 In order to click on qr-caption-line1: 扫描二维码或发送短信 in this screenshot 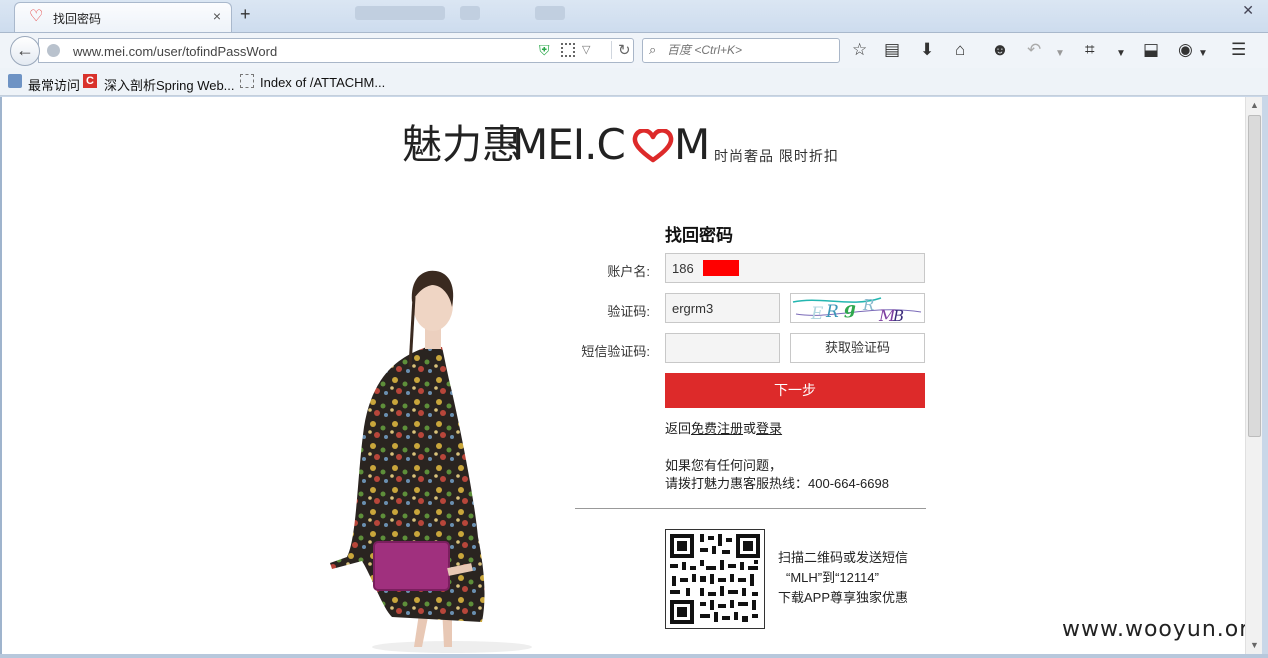, I will do `click(843, 557)`.